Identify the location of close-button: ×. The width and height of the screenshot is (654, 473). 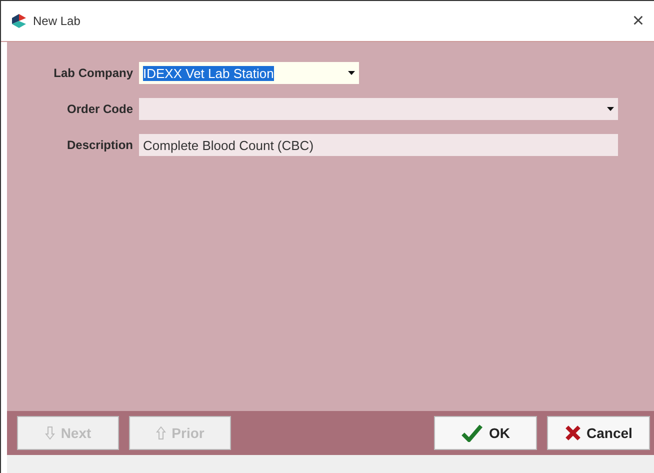
(638, 21).